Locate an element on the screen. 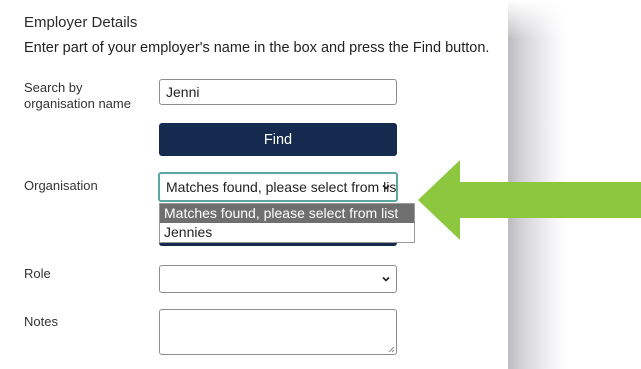  dropdown-option-placeholder: Matches found, please select from list is located at coordinates (287, 213).